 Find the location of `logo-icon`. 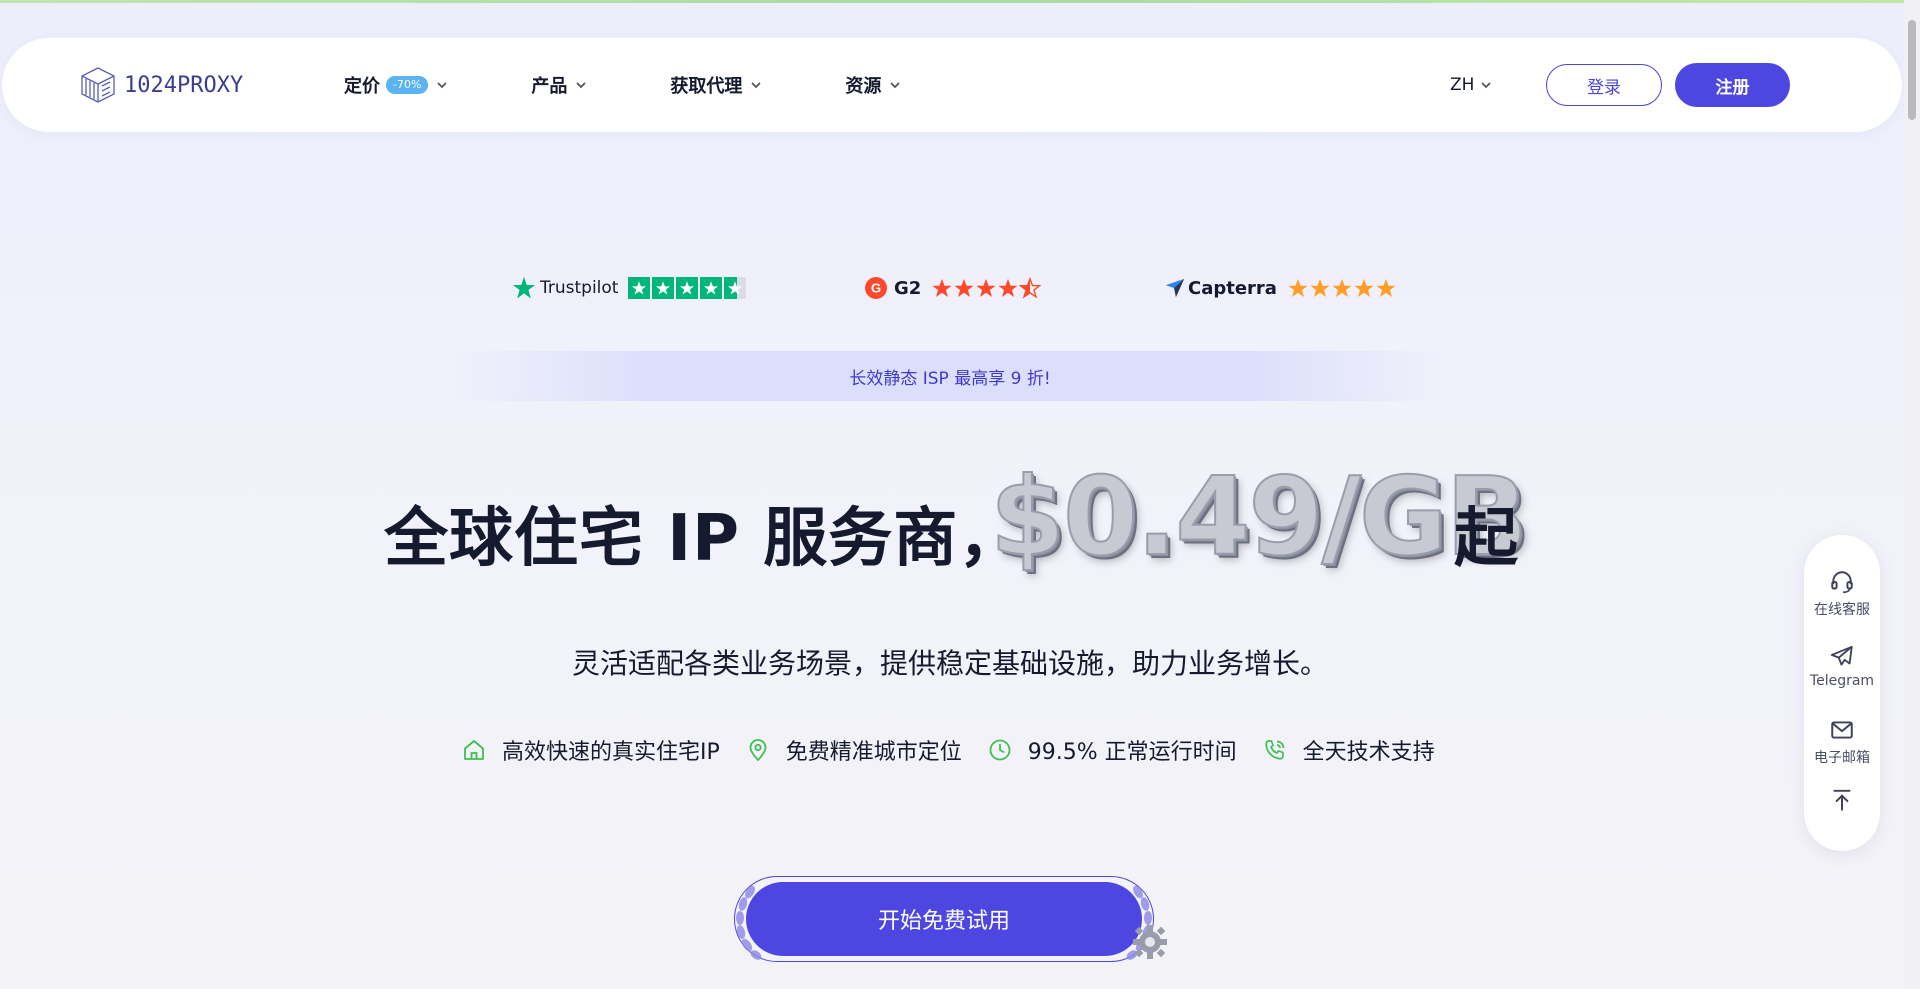

logo-icon is located at coordinates (98, 85).